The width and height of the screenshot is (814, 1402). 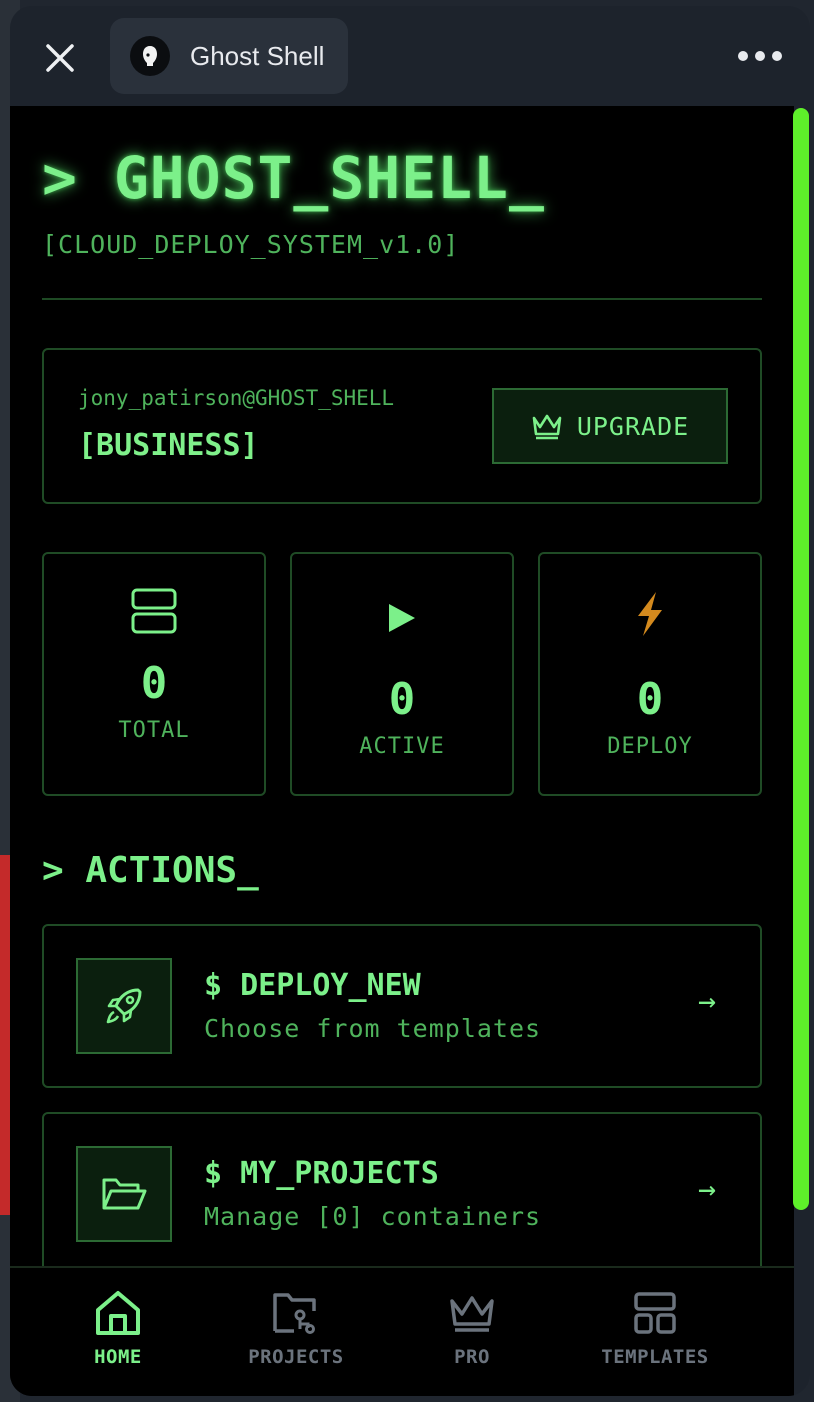 What do you see at coordinates (373, 1216) in the screenshot?
I see `my-projects-description: Manage [0] containers` at bounding box center [373, 1216].